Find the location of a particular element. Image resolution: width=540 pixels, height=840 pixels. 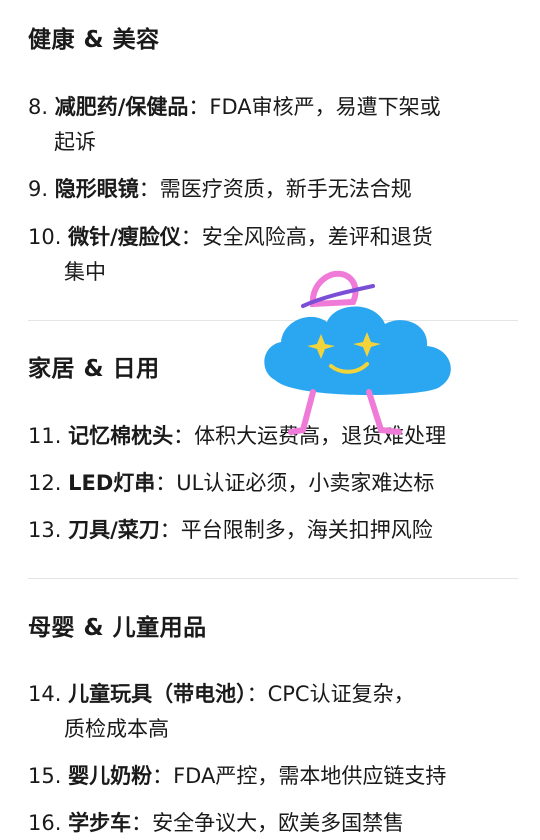

item-description: 需医疗资质，新手无法合规 is located at coordinates (285, 189).